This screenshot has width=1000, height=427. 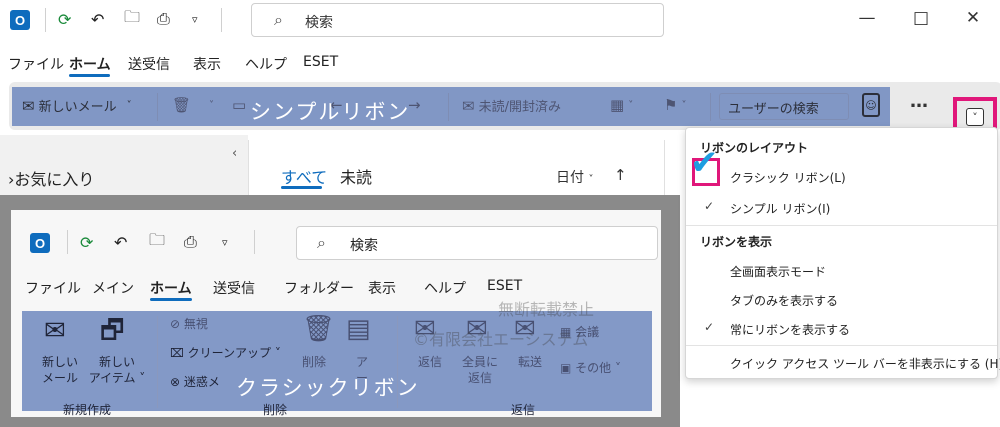 I want to click on classic-tab-folder: フォルダー, so click(x=319, y=288).